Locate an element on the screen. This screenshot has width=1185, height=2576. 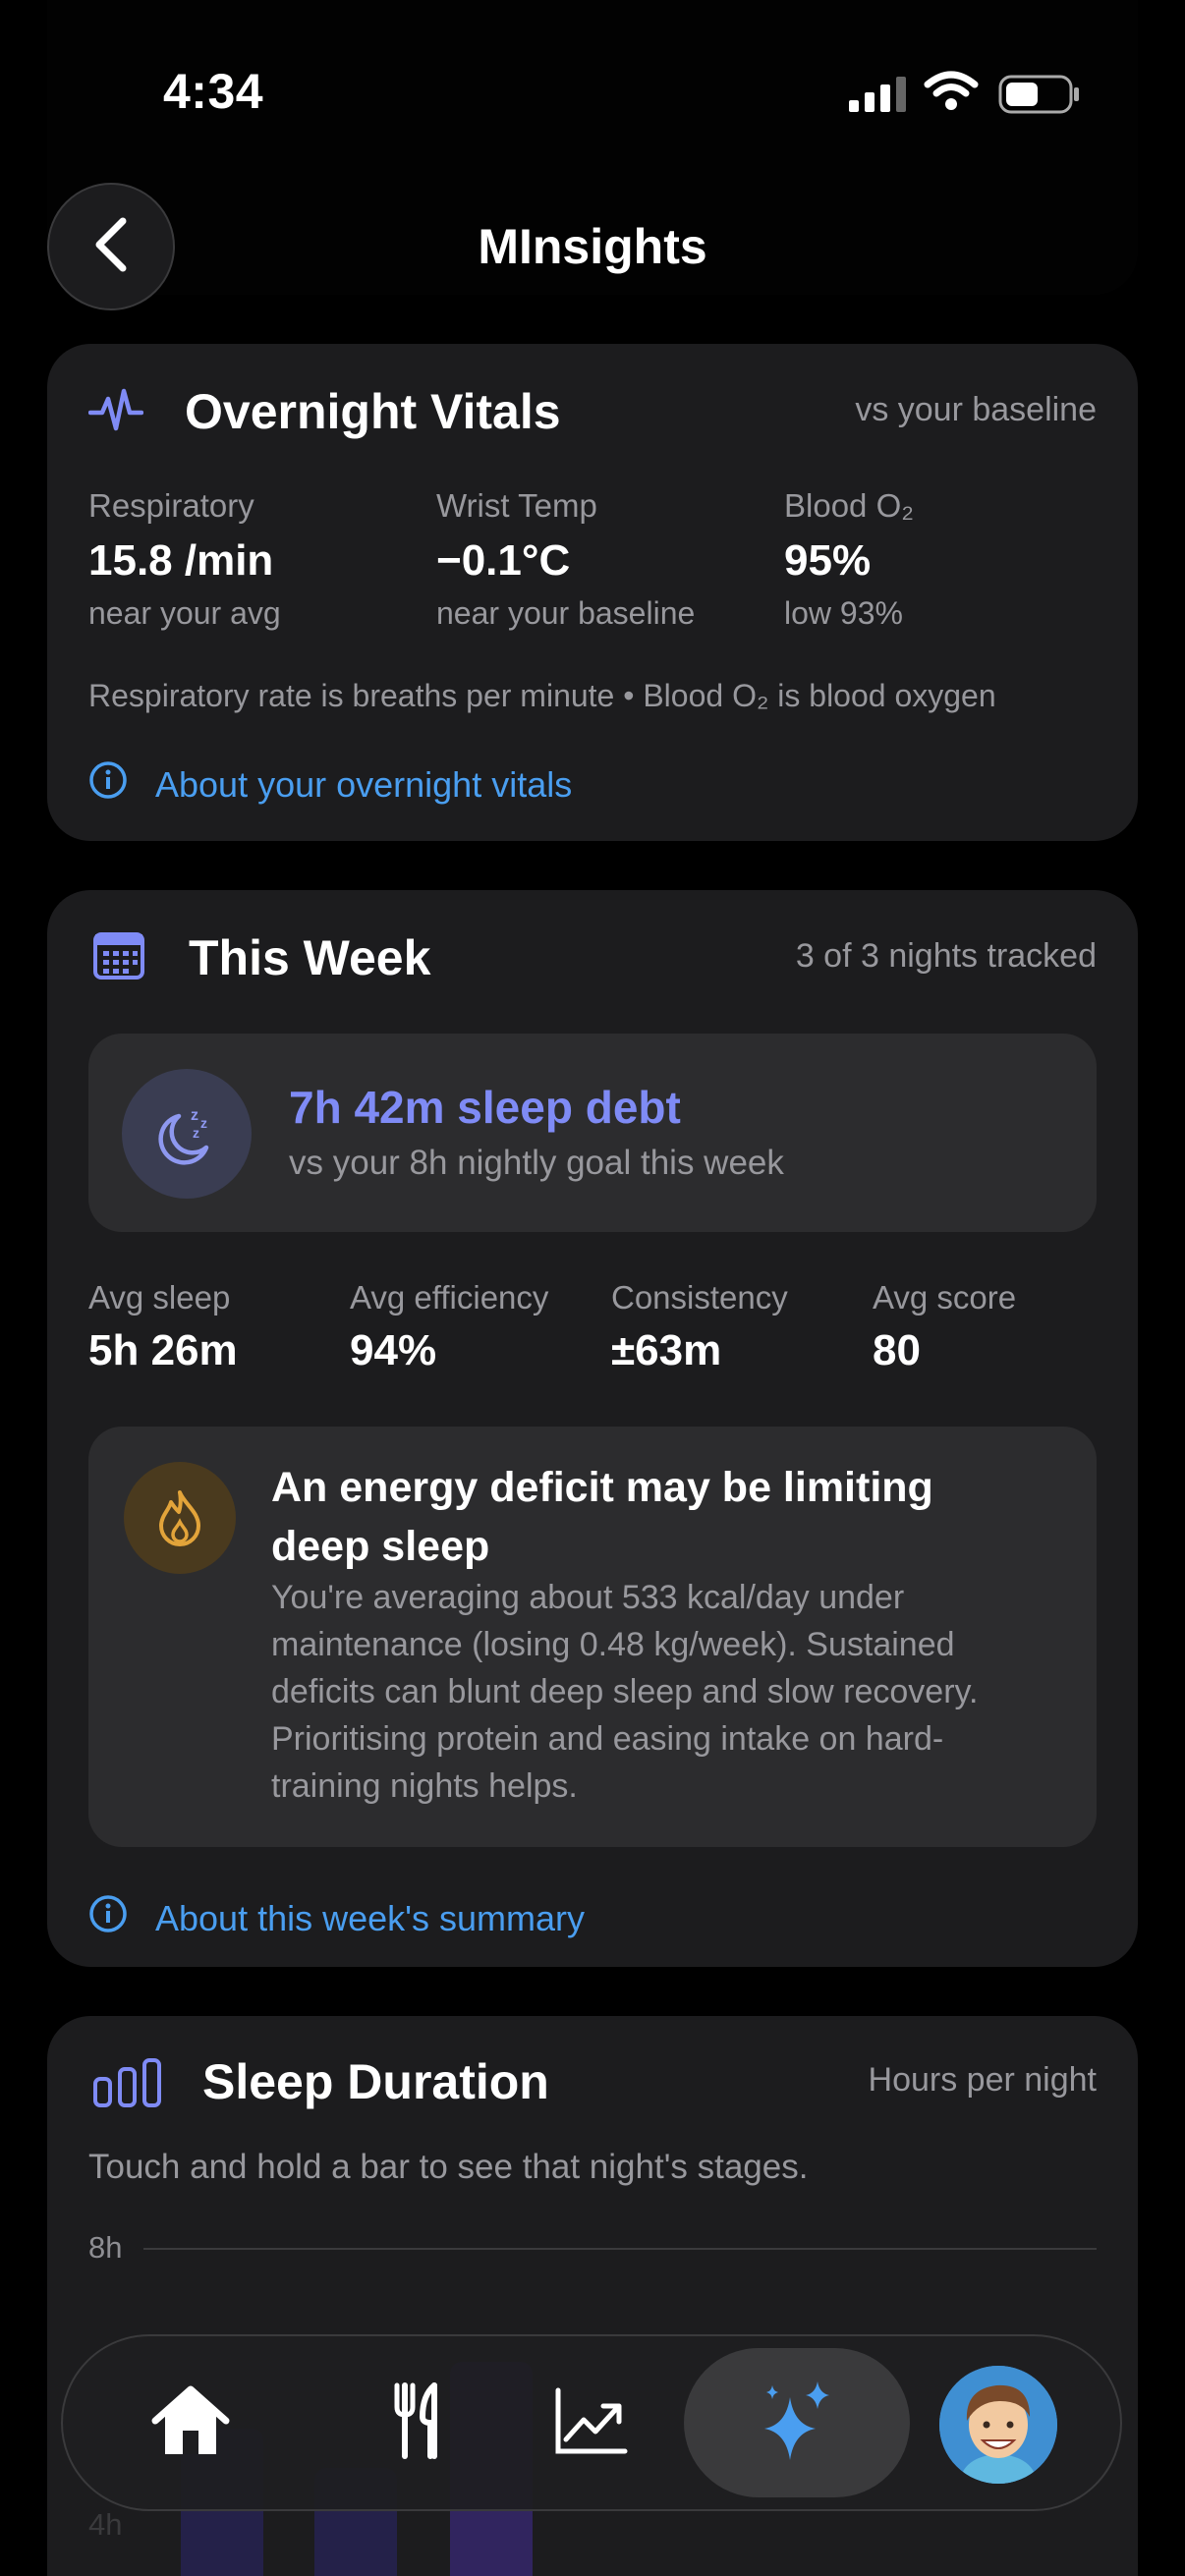
stat-consistency: Consistency ±63m is located at coordinates (699, 1327).